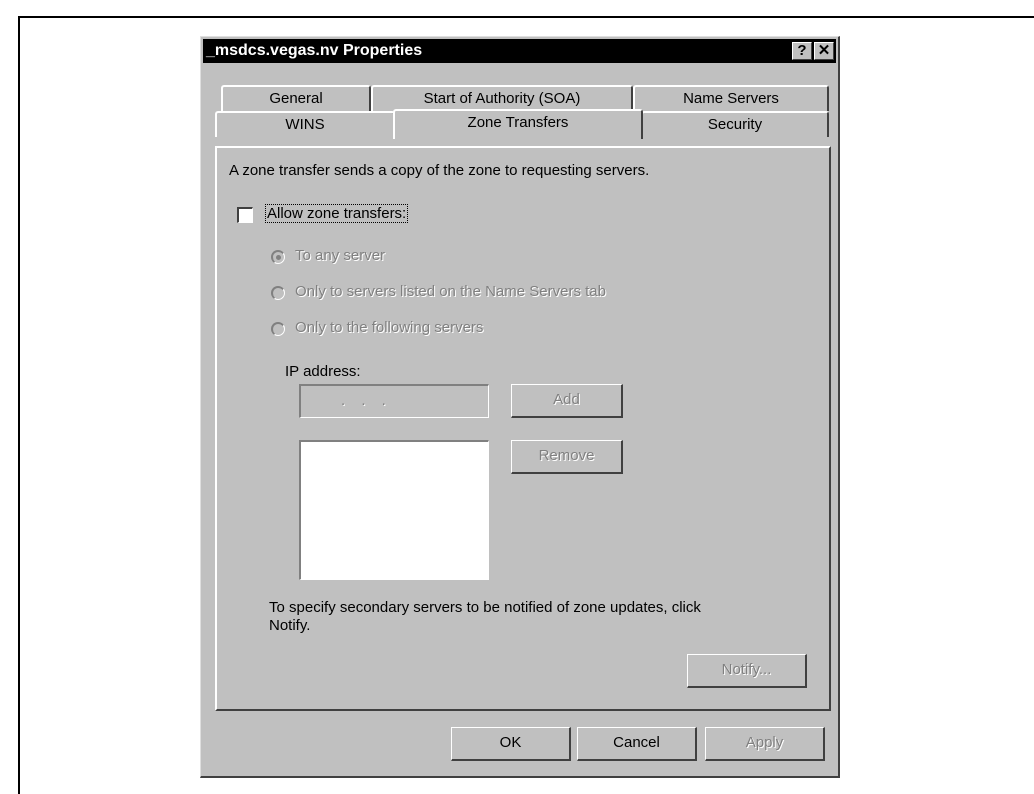 This screenshot has height=794, width=1034. What do you see at coordinates (314, 50) in the screenshot?
I see `window-title: _msdcs.vegas.nv Properties` at bounding box center [314, 50].